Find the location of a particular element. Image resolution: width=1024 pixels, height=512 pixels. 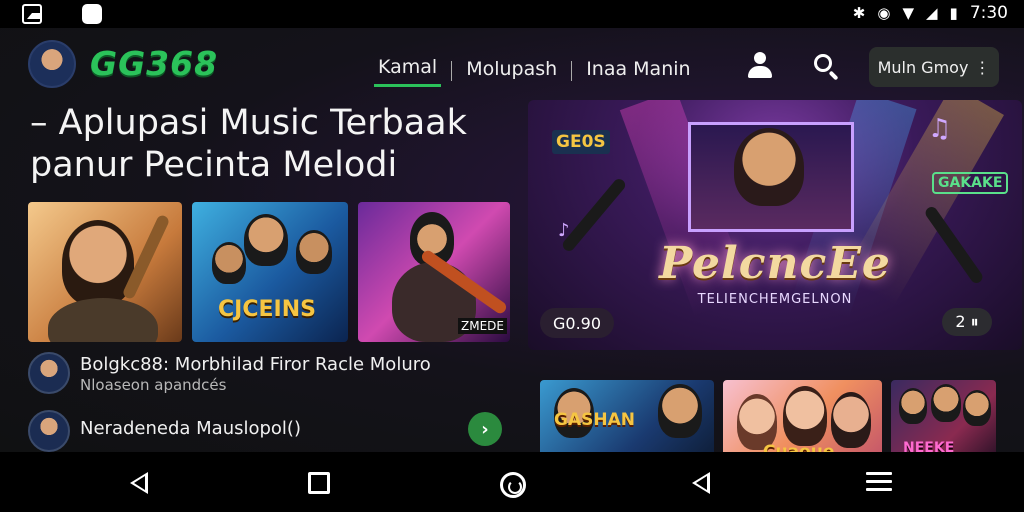

banner-title: PelcncEe is located at coordinates (775, 263).